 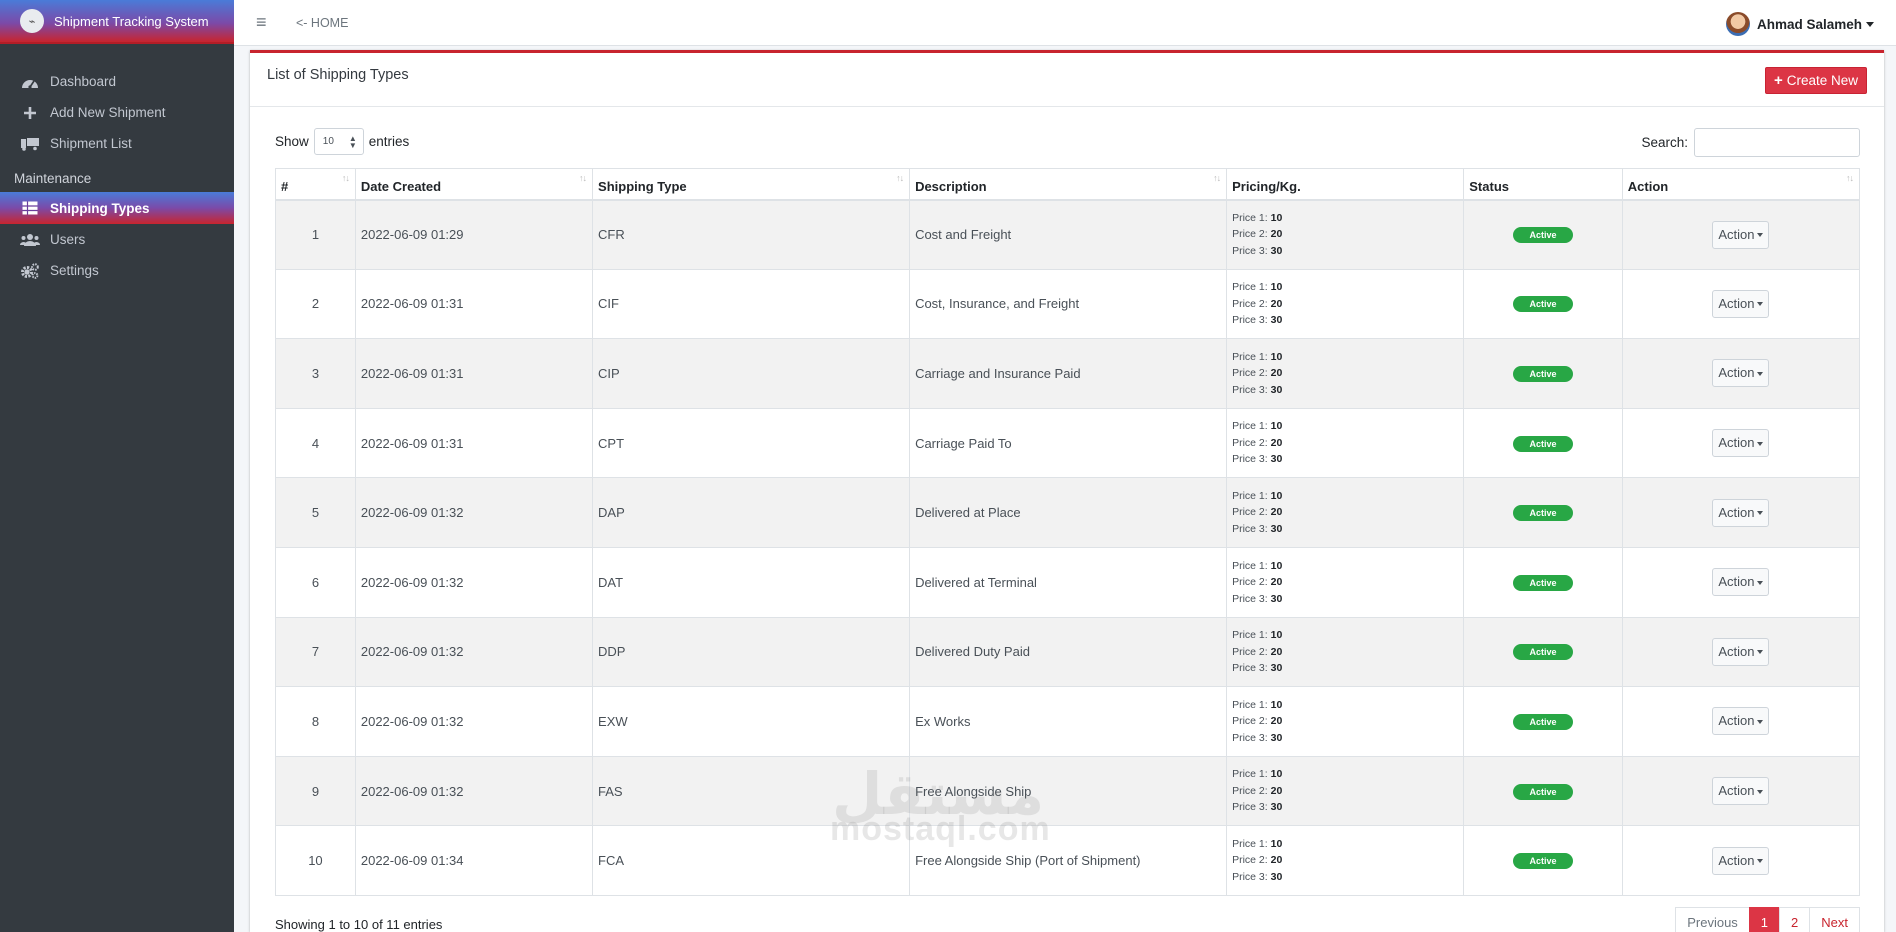 I want to click on pagination-previous: Previous, so click(x=1712, y=919).